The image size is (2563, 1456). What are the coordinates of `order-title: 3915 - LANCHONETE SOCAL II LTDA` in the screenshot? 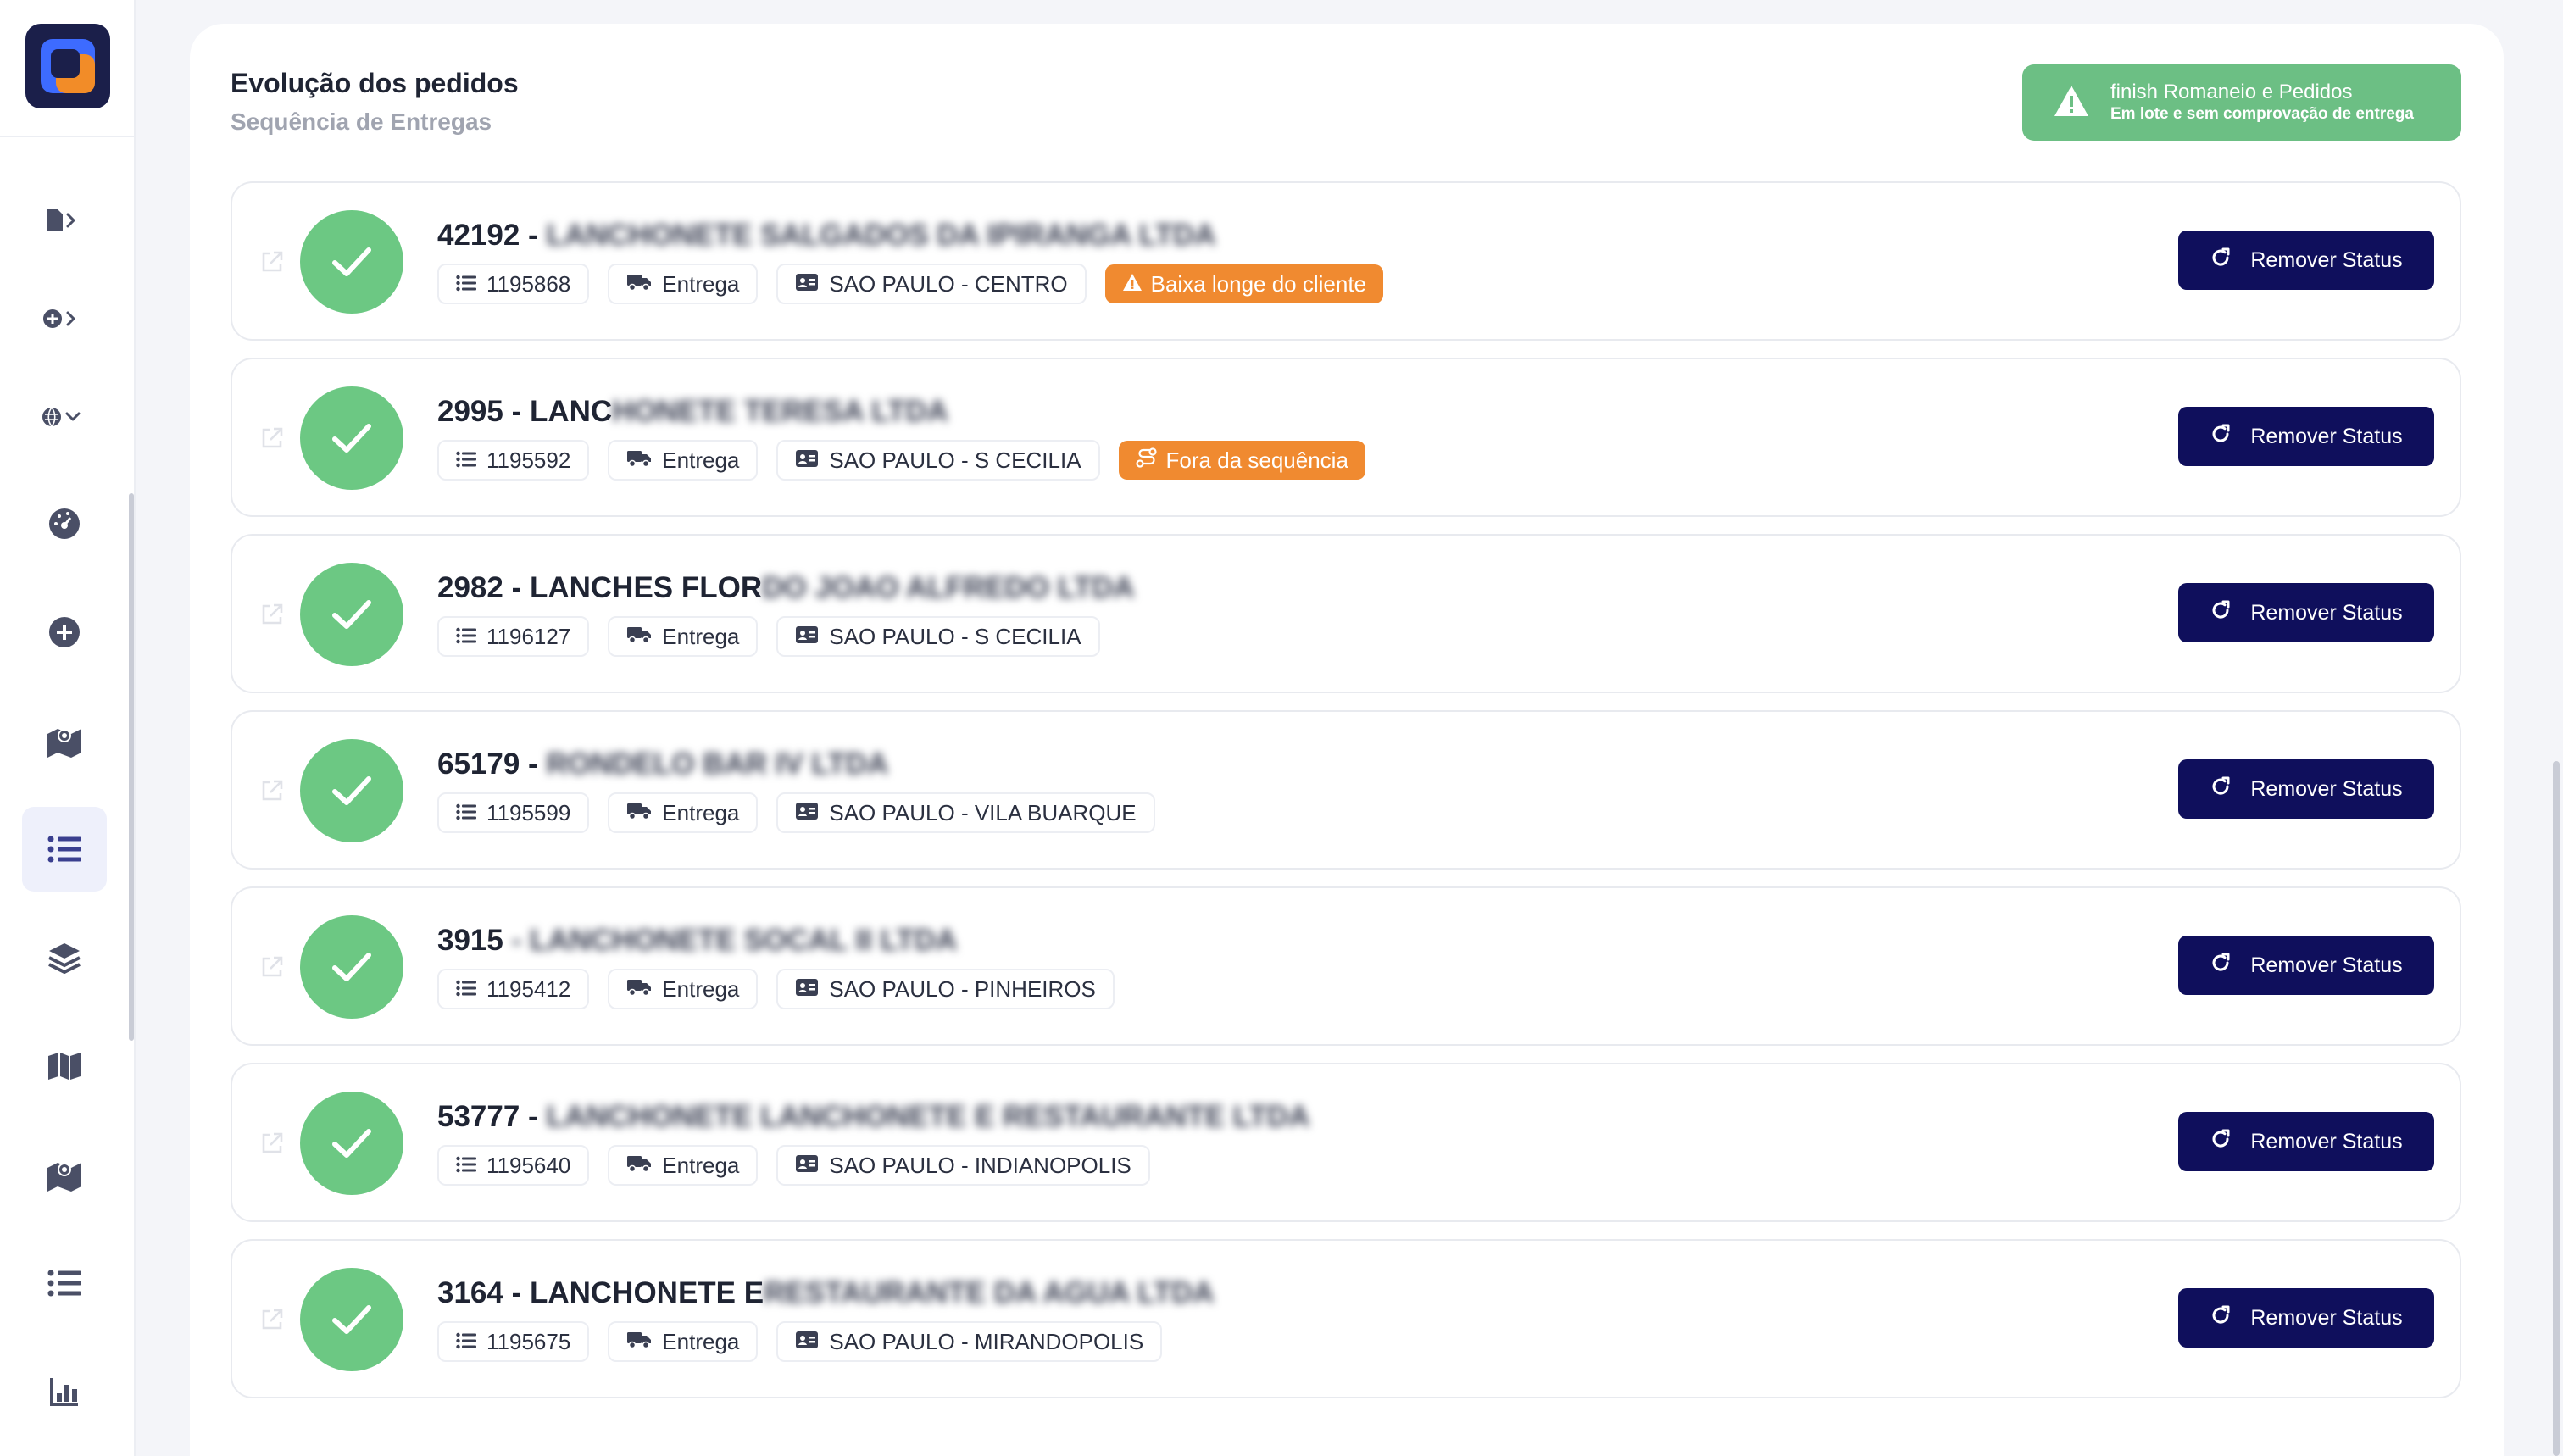 It's located at (697, 941).